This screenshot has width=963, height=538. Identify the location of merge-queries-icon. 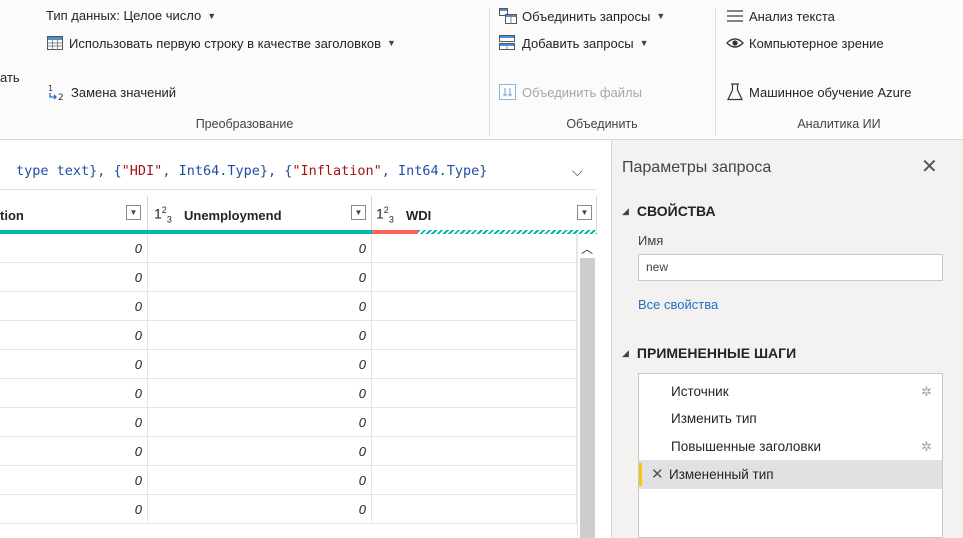
(508, 16).